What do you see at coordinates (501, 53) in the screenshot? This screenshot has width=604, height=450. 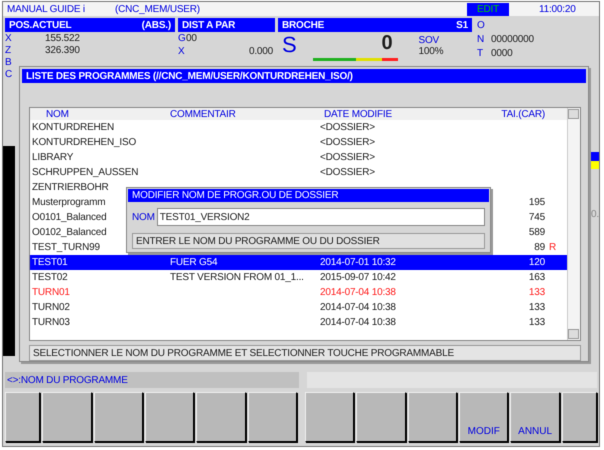 I see `info-value: 0000` at bounding box center [501, 53].